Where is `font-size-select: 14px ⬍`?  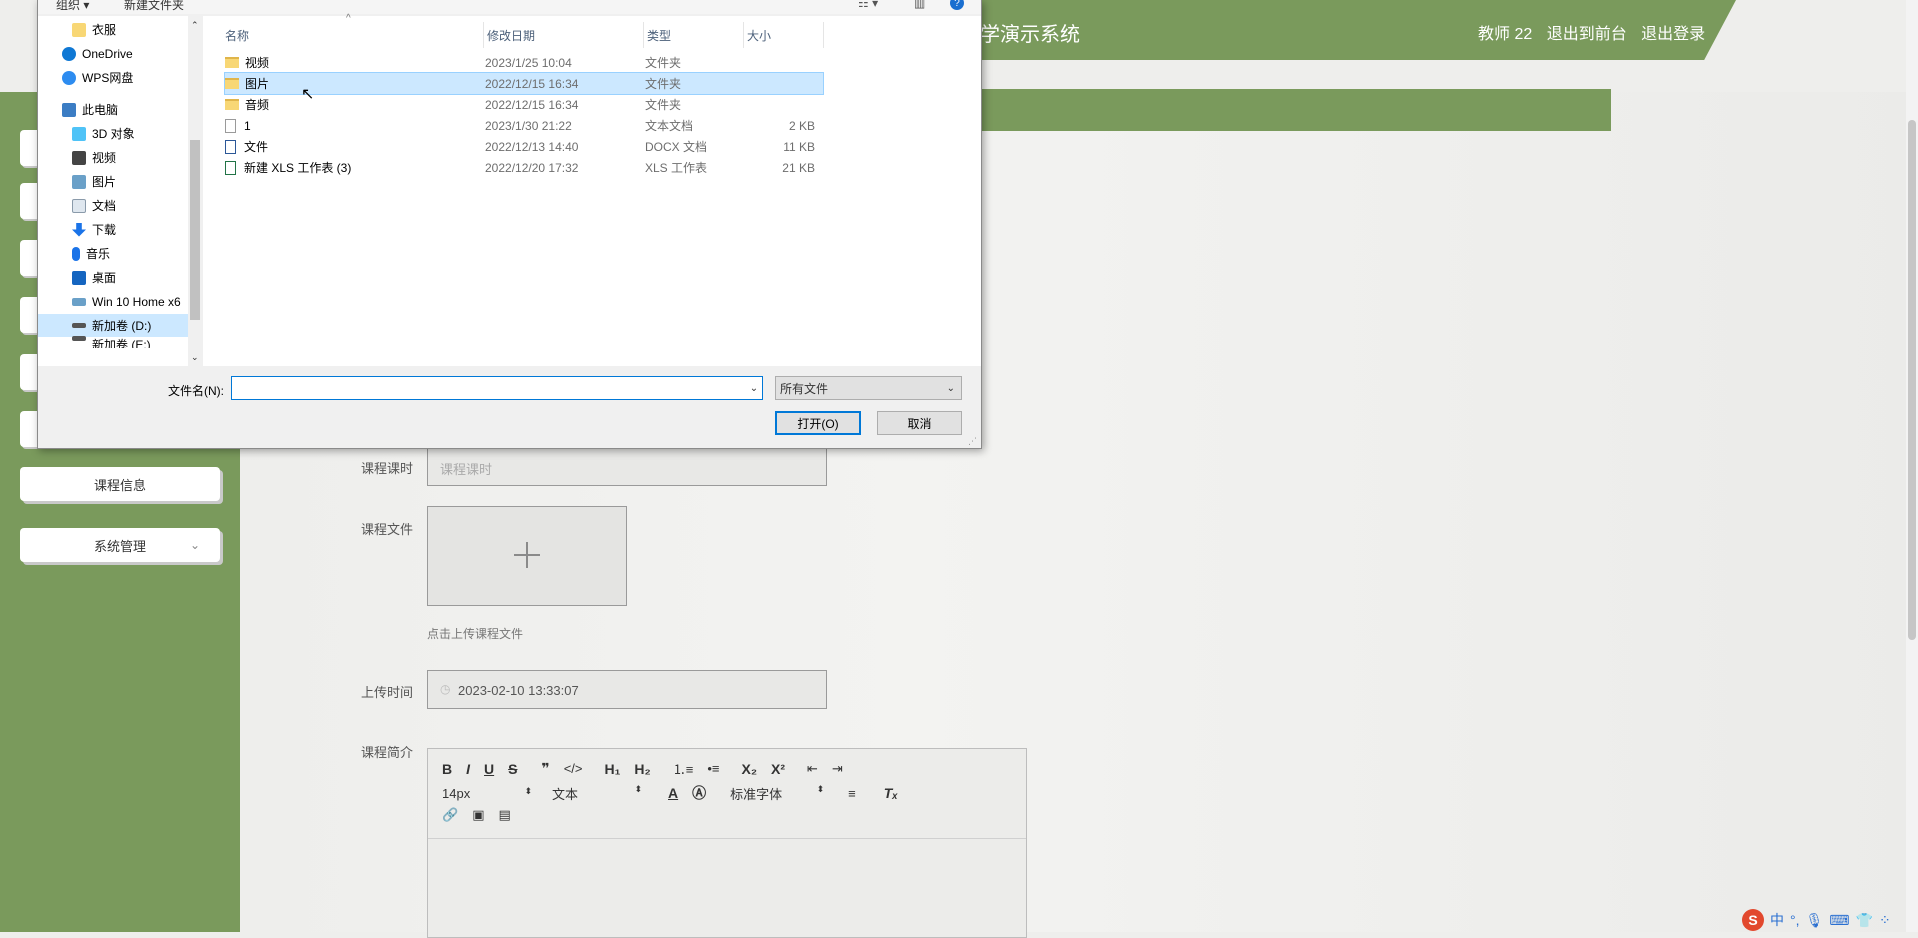 font-size-select: 14px ⬍ is located at coordinates (487, 793).